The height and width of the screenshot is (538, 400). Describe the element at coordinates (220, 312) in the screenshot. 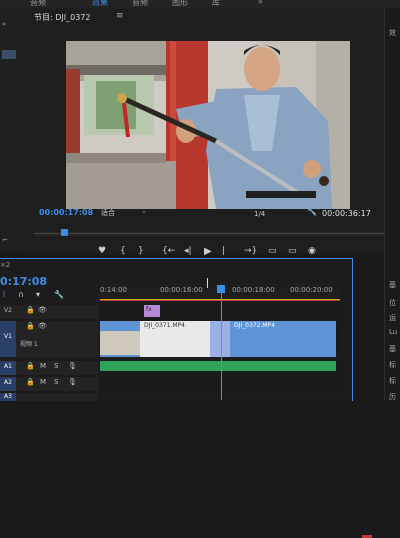

I see `lane-v2: fx` at that location.